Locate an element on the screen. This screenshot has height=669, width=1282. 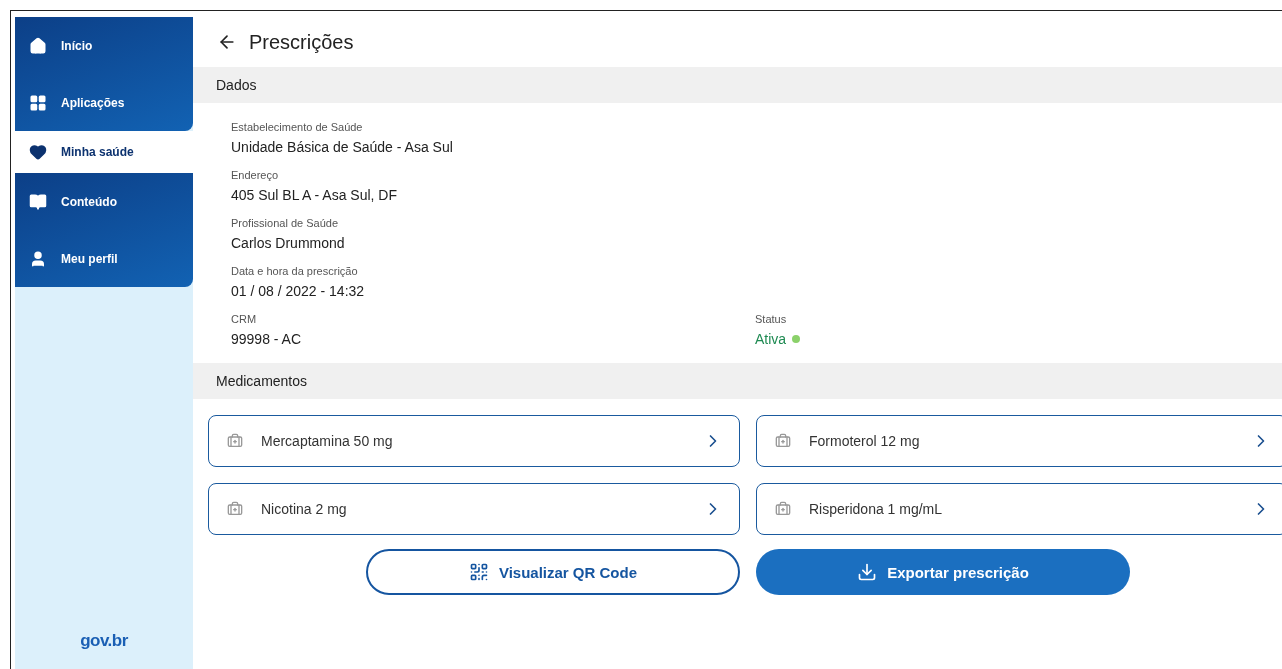
medicine-card: Nicotina 2 mg is located at coordinates (474, 509).